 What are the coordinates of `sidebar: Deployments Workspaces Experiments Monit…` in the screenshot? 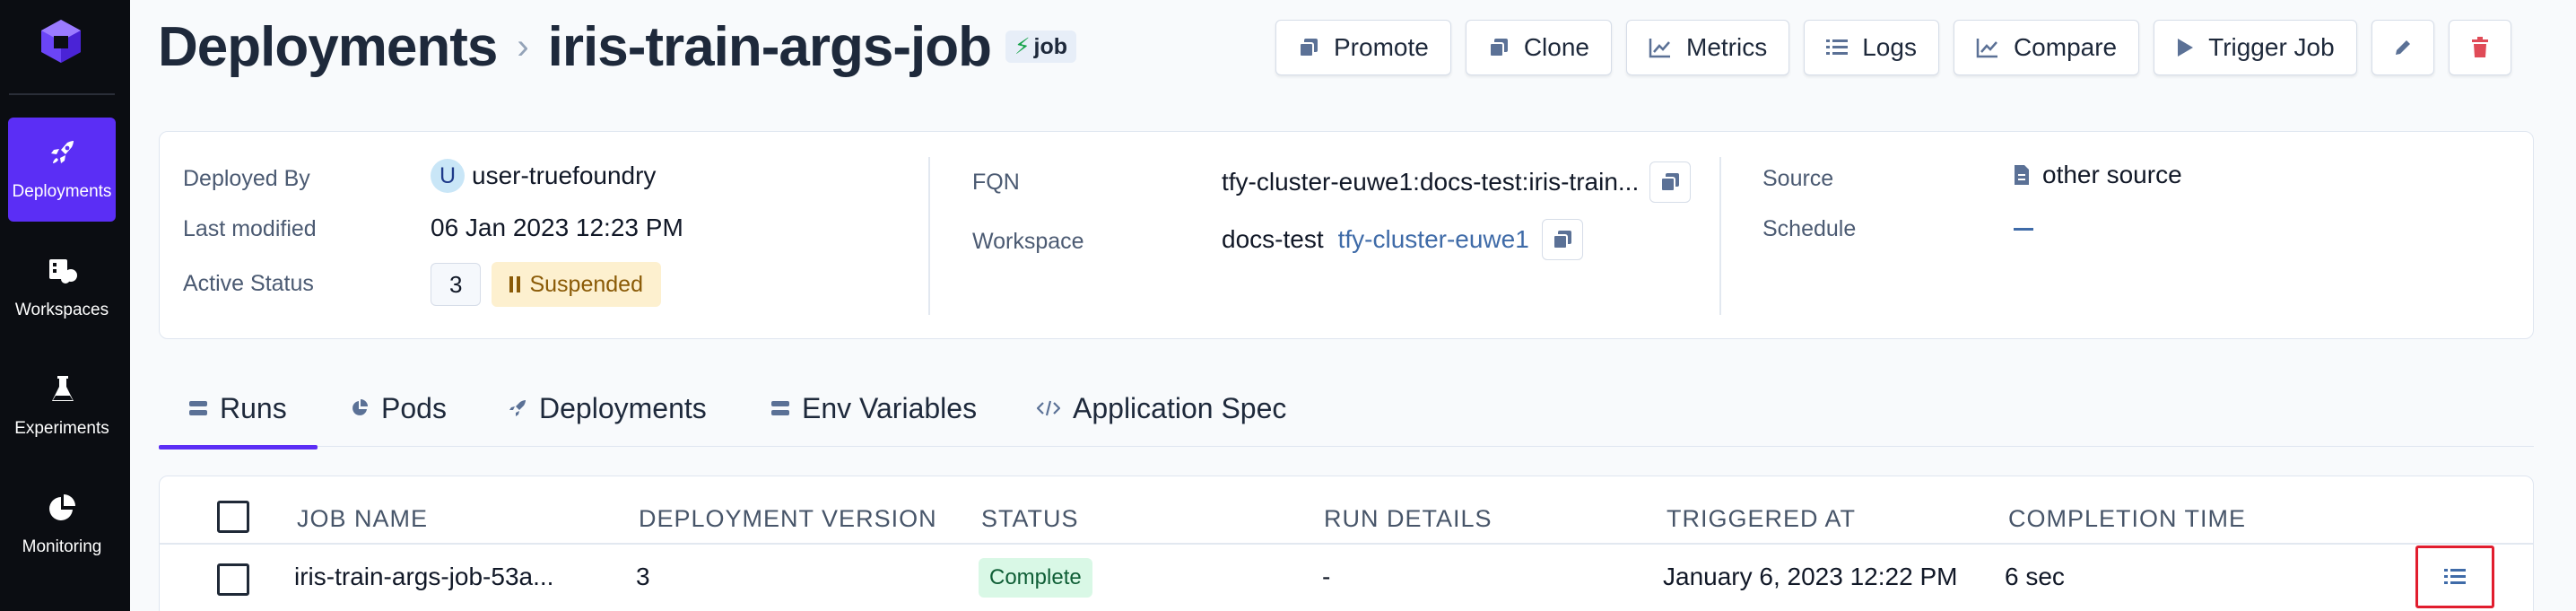 It's located at (65, 305).